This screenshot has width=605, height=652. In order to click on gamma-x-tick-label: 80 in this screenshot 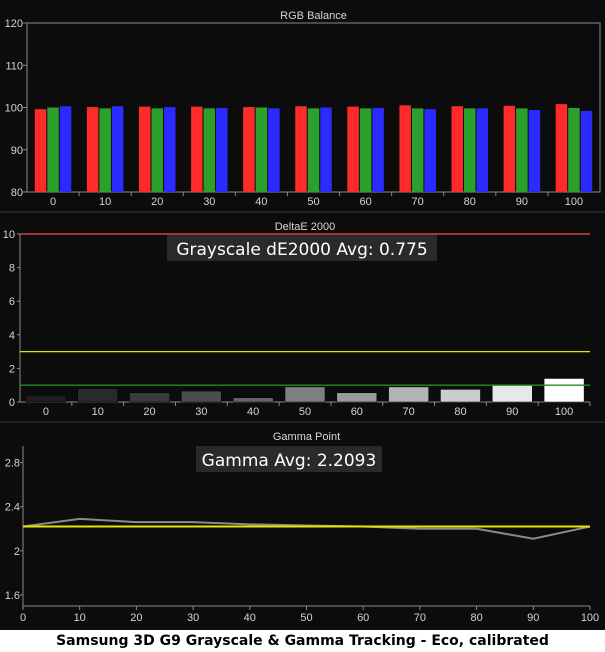, I will do `click(476, 618)`.